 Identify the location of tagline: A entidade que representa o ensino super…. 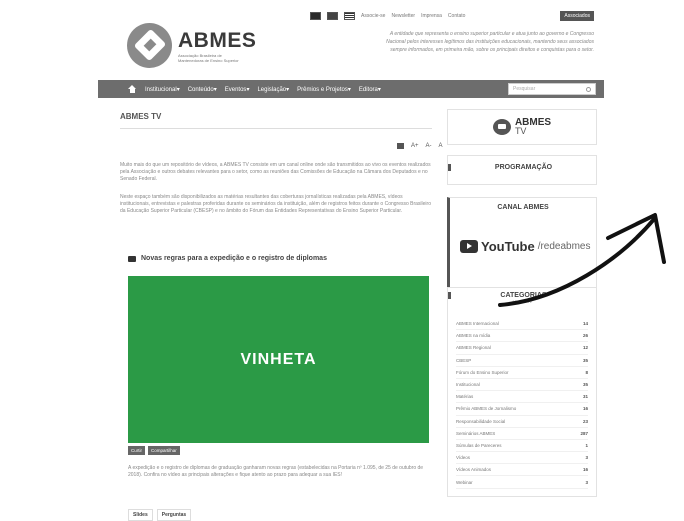
(490, 42).